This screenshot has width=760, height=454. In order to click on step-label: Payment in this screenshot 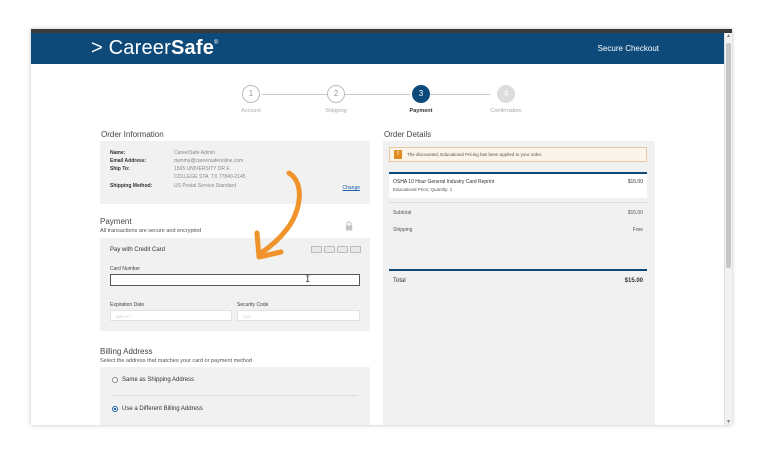, I will do `click(421, 111)`.